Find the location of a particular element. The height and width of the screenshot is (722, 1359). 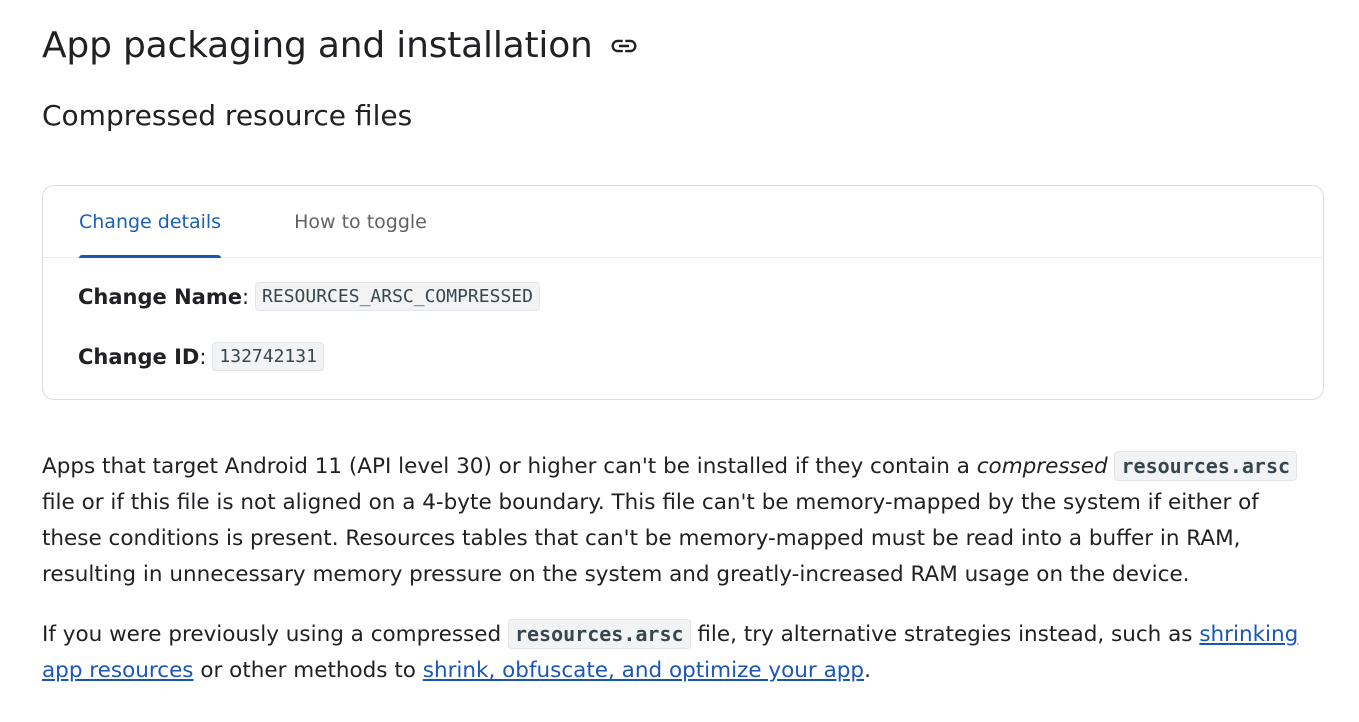

p2-text-4: . is located at coordinates (867, 670).